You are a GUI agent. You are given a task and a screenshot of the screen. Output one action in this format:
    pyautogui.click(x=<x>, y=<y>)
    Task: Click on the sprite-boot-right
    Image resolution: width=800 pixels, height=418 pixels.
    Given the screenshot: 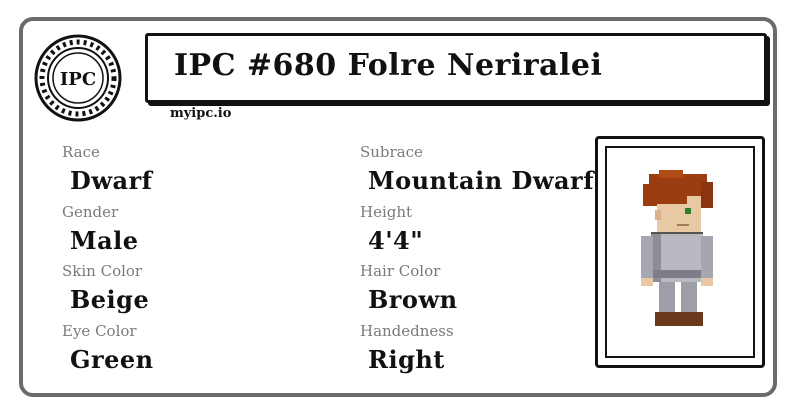 What is the action you would take?
    pyautogui.click(x=691, y=319)
    